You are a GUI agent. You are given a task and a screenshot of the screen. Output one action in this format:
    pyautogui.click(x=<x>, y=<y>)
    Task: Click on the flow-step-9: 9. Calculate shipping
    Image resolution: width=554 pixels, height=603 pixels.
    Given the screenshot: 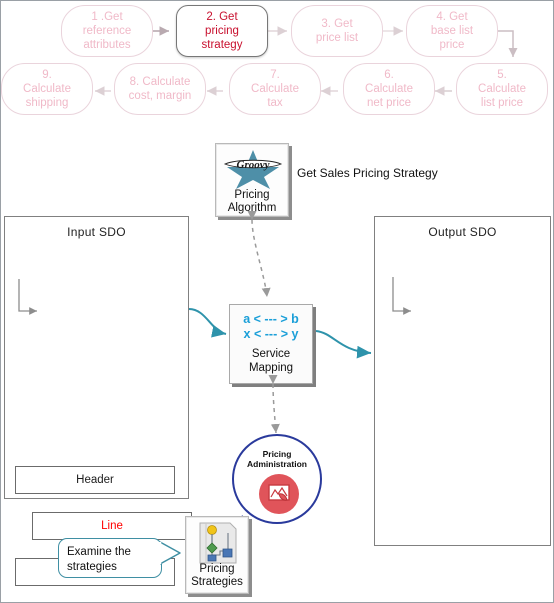 What is the action you would take?
    pyautogui.click(x=47, y=89)
    